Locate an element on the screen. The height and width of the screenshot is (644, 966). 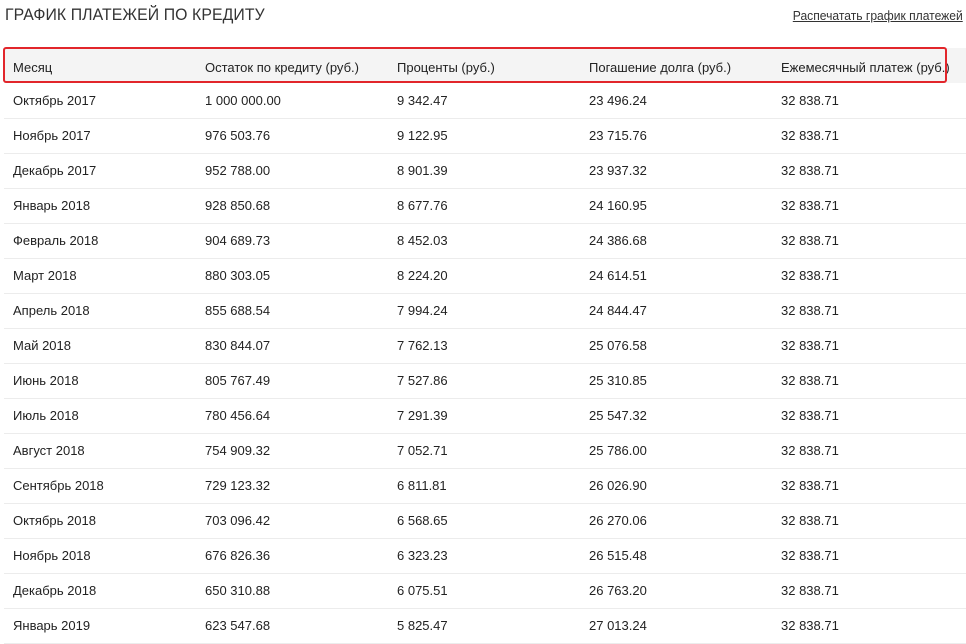
balance-cell: 650 310.88 is located at coordinates (238, 590).